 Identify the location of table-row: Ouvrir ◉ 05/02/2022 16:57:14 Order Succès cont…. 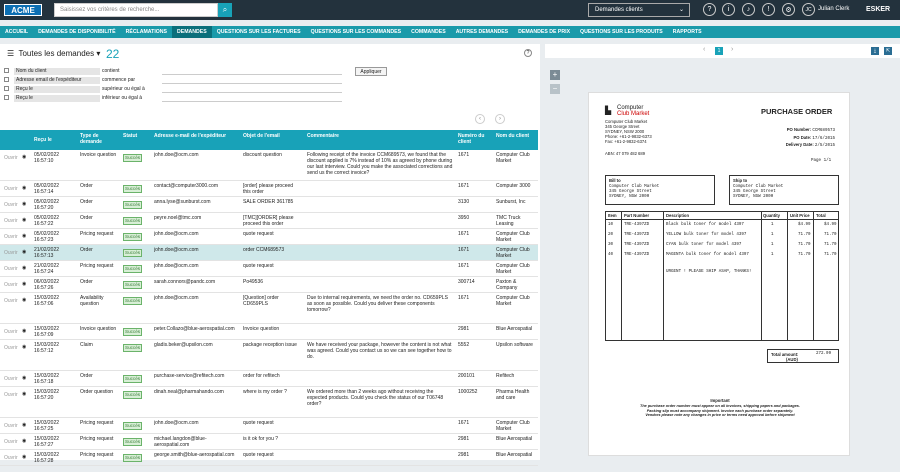
(269, 189).